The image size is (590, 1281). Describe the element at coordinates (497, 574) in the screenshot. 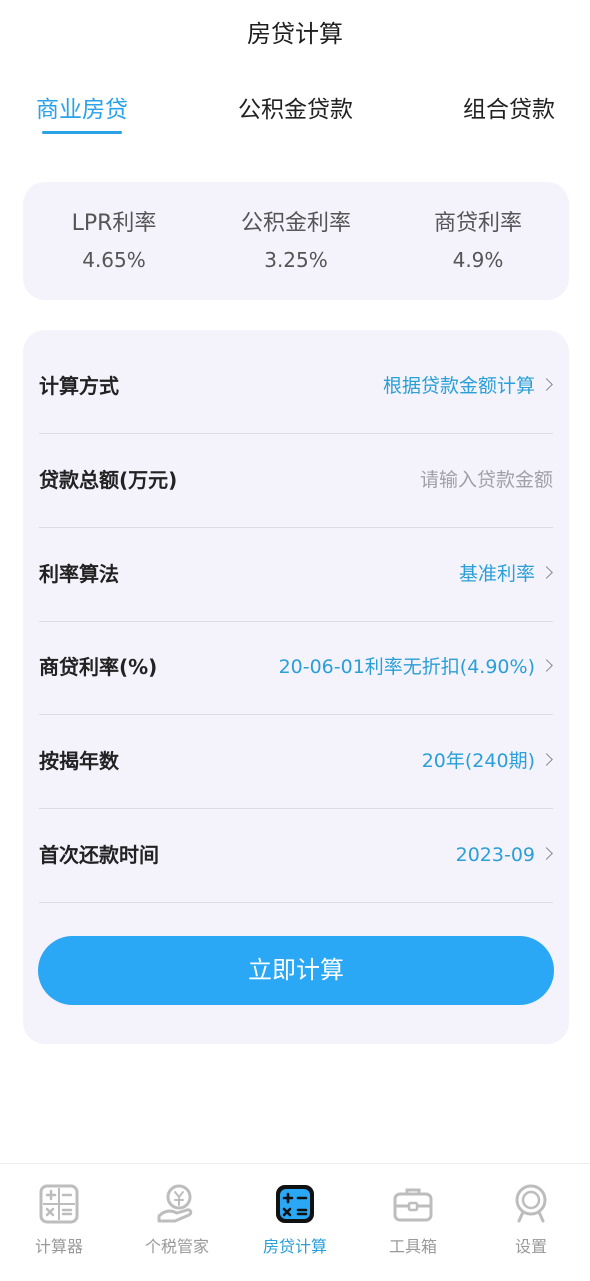

I see `rate-algorithm-value: 基准利率` at that location.